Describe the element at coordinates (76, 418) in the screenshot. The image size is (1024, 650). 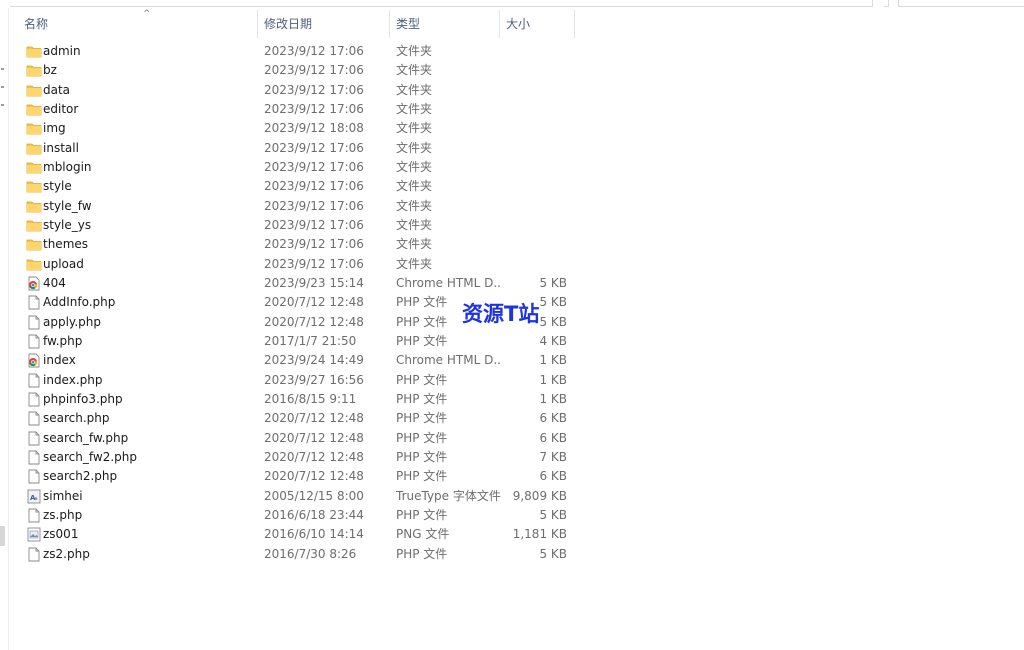
I see `file-name: search.php` at that location.